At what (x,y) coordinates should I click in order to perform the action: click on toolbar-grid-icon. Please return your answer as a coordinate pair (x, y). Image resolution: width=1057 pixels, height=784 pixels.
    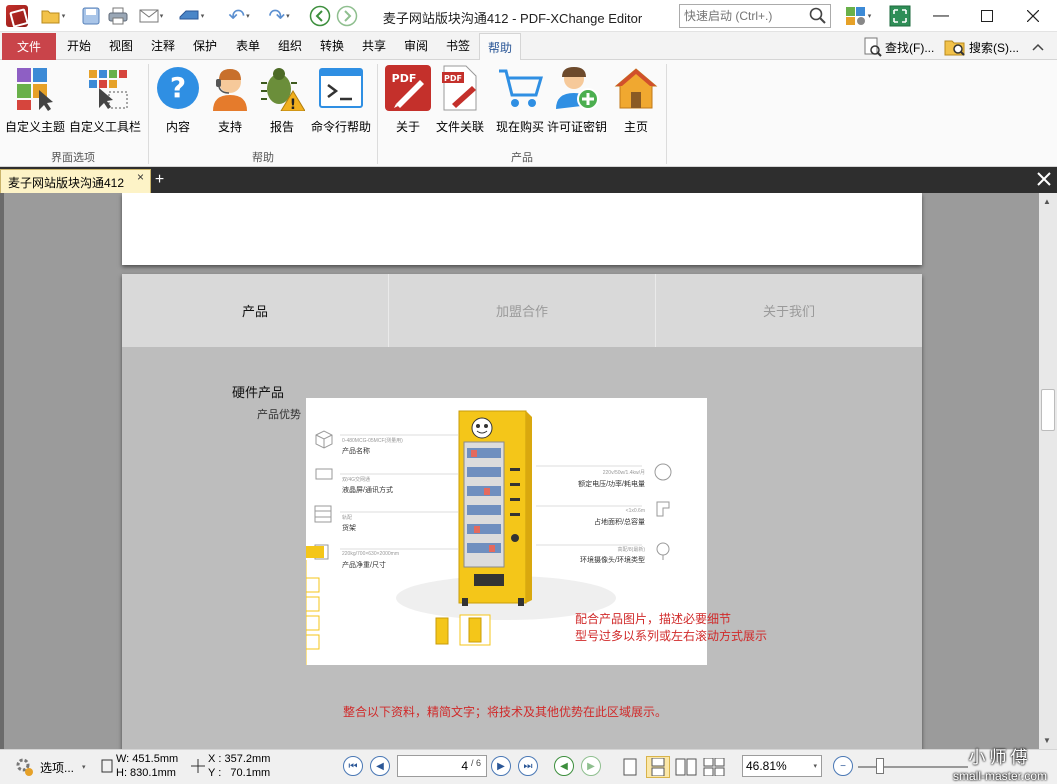
    Looking at the image, I should click on (105, 88).